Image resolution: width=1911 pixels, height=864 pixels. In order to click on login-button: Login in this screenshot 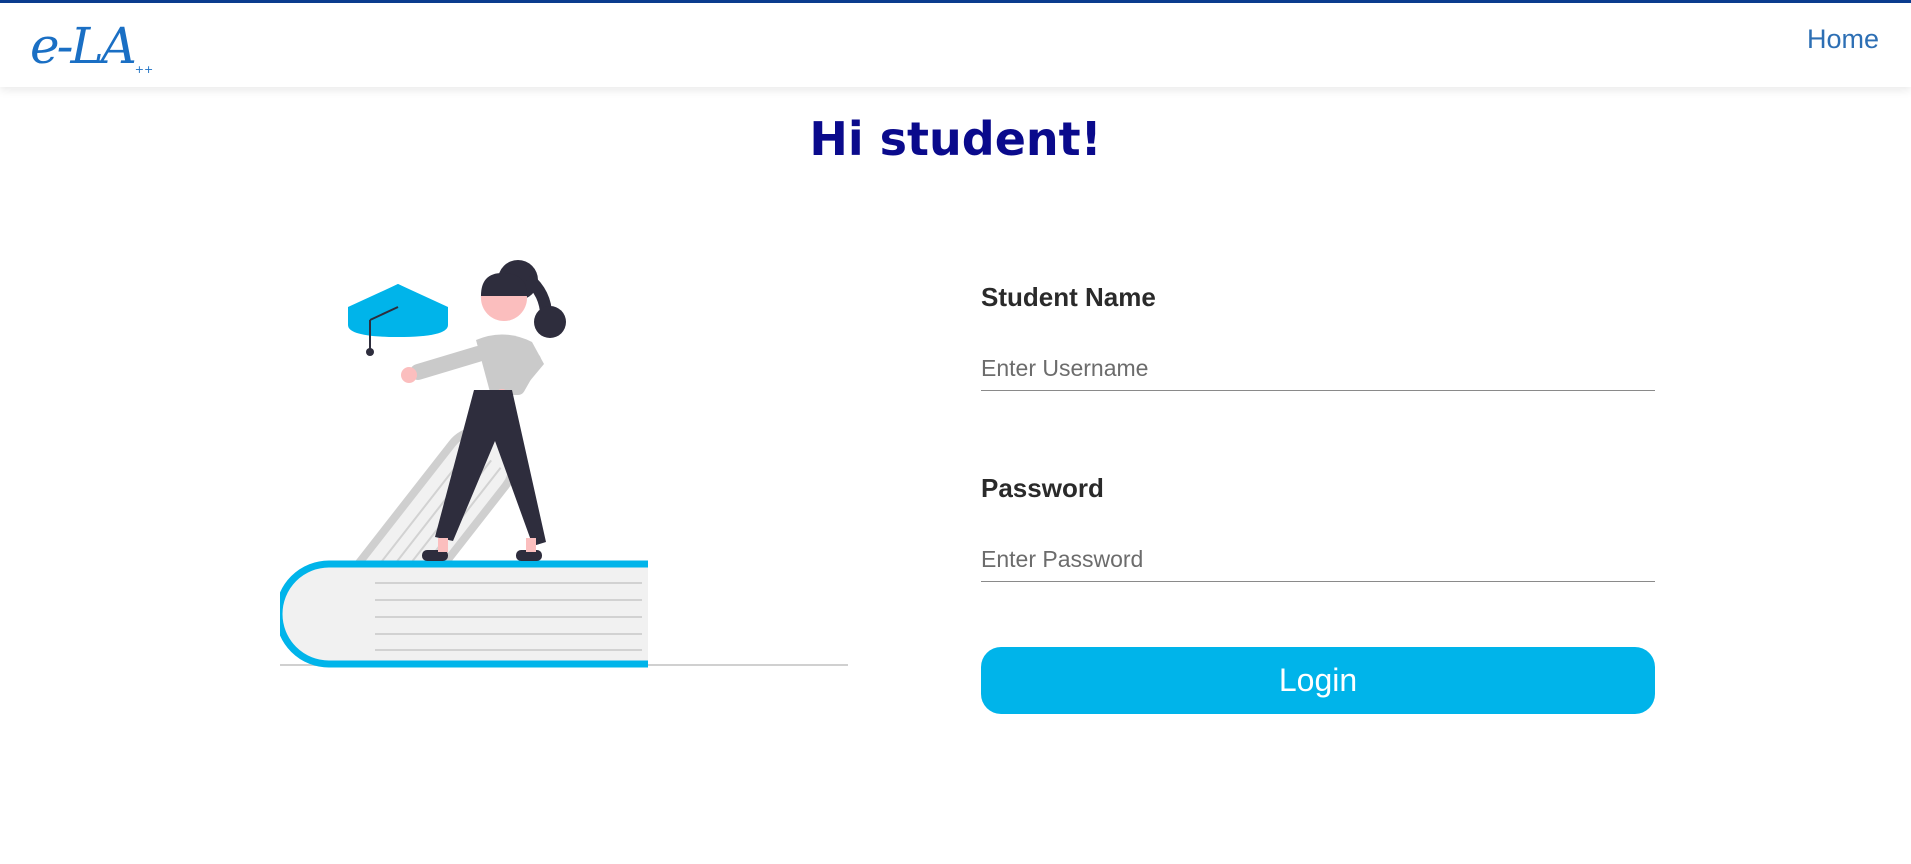, I will do `click(1318, 680)`.